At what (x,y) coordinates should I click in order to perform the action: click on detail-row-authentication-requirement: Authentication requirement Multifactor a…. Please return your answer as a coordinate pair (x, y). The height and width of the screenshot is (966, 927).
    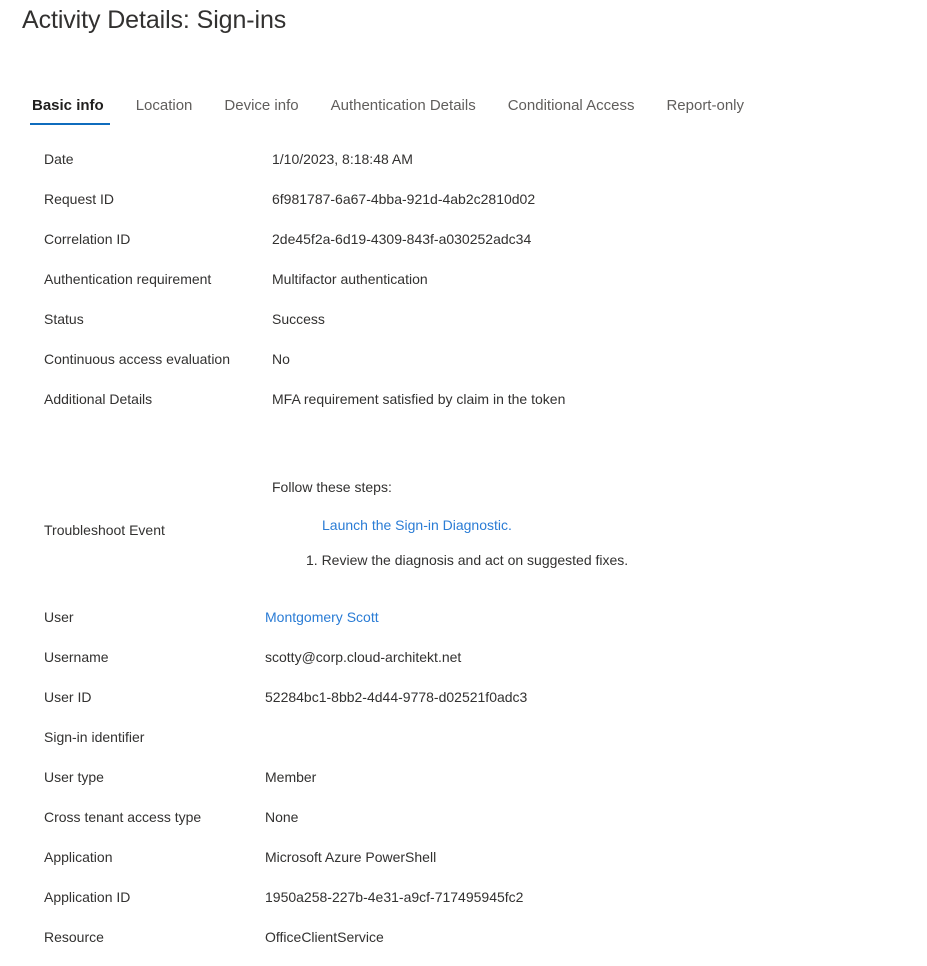
    Looking at the image, I should click on (463, 288).